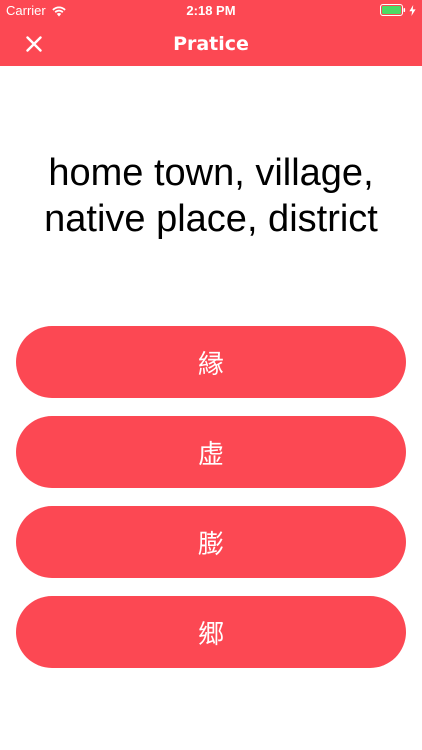  What do you see at coordinates (211, 362) in the screenshot?
I see `answer-button-1: 縁` at bounding box center [211, 362].